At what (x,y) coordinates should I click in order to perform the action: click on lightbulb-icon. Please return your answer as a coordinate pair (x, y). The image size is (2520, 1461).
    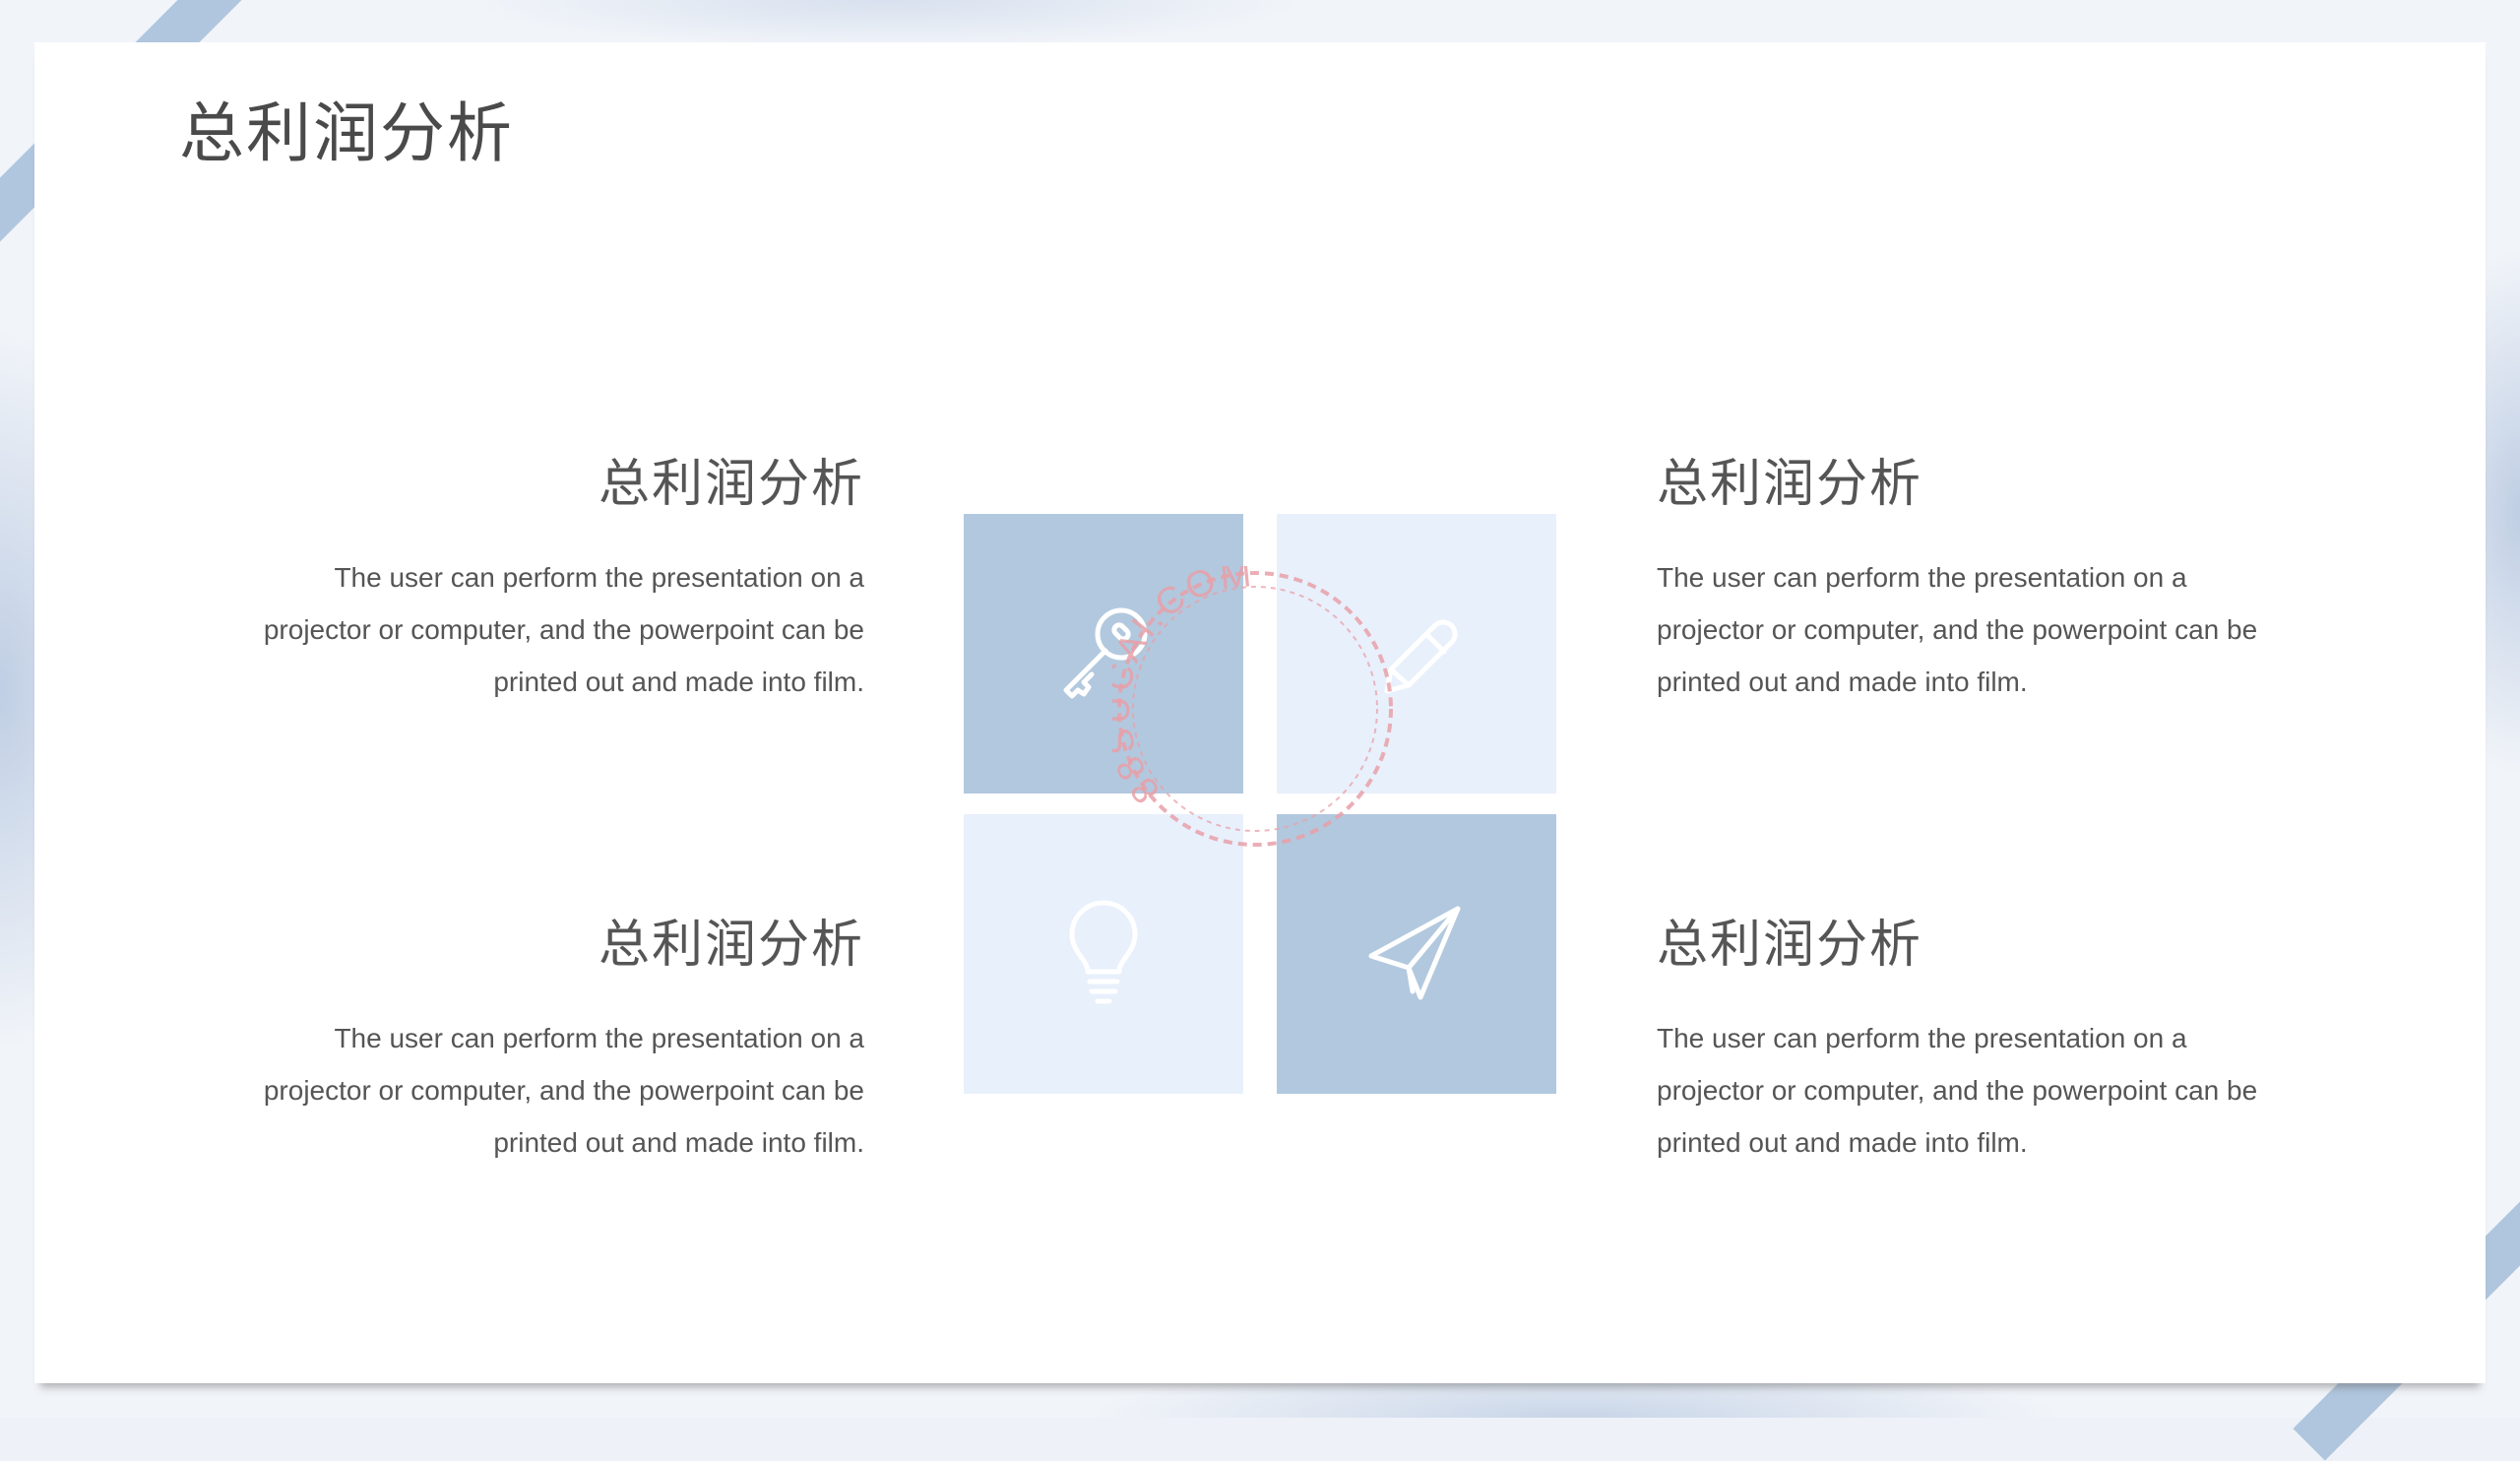
    Looking at the image, I should click on (1103, 952).